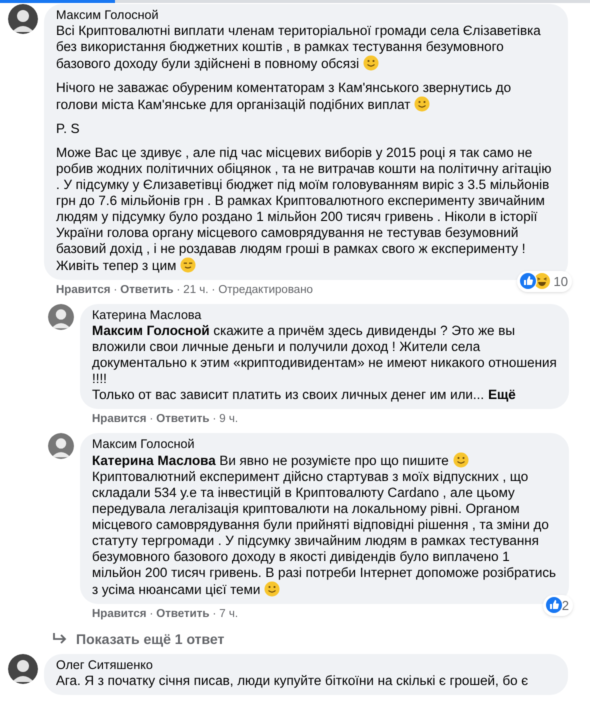 Image resolution: width=590 pixels, height=704 pixels. Describe the element at coordinates (566, 605) in the screenshot. I see `reaction-count: 2` at that location.